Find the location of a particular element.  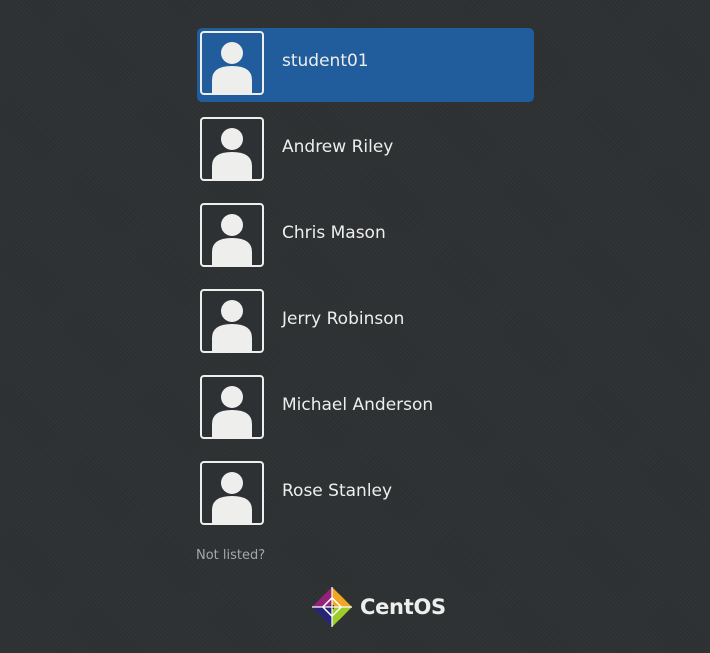

user-row-andrew-riley: Andrew Riley is located at coordinates (365, 151).